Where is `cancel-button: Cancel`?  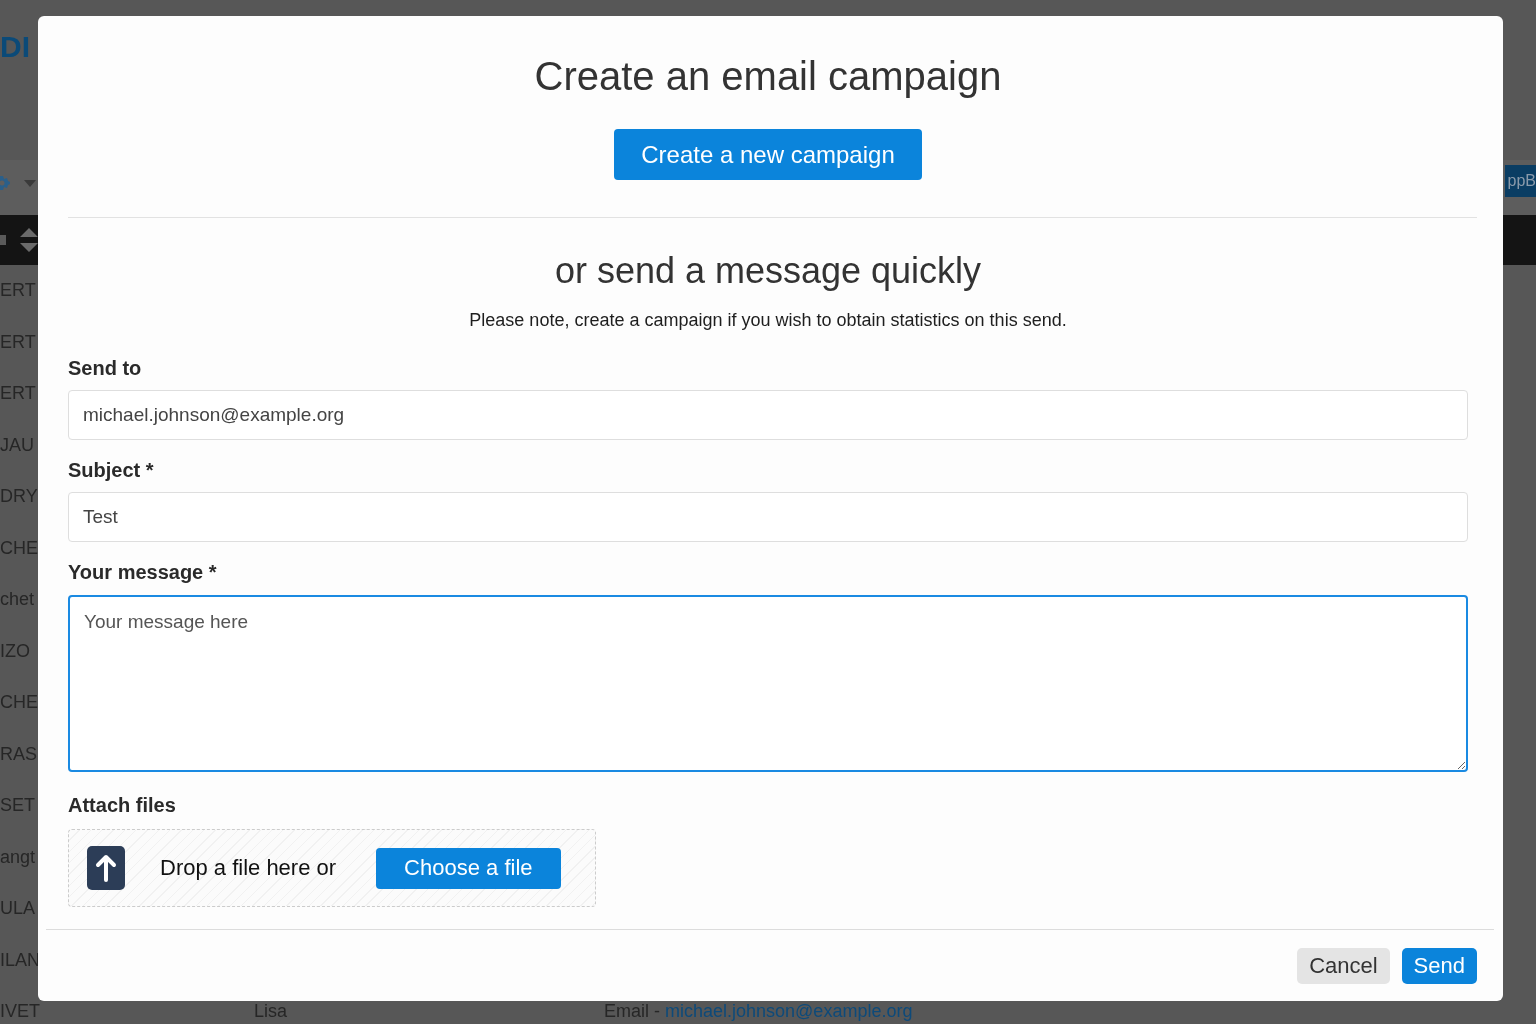 cancel-button: Cancel is located at coordinates (1343, 966).